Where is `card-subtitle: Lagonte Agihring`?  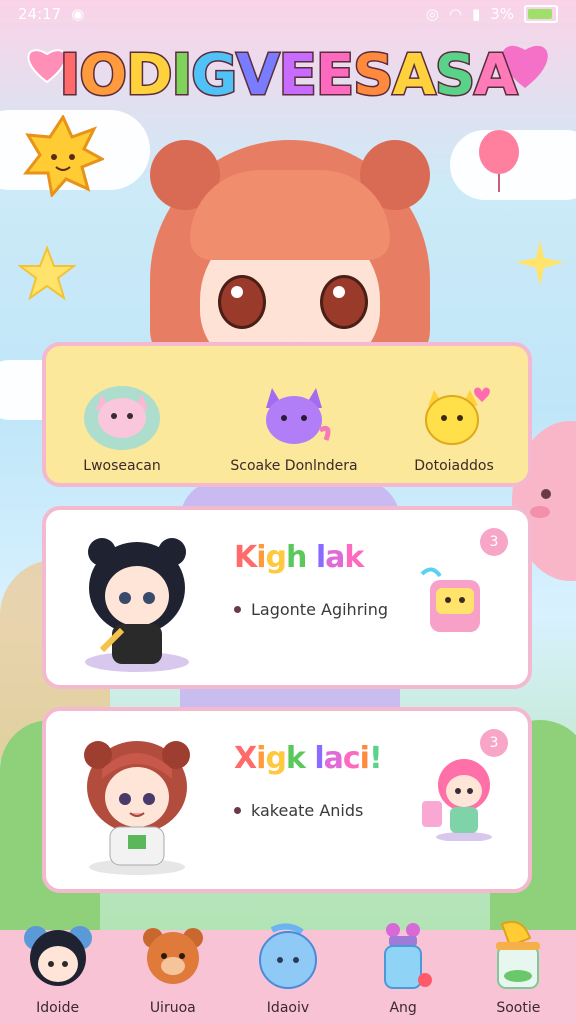 card-subtitle: Lagonte Agihring is located at coordinates (311, 609).